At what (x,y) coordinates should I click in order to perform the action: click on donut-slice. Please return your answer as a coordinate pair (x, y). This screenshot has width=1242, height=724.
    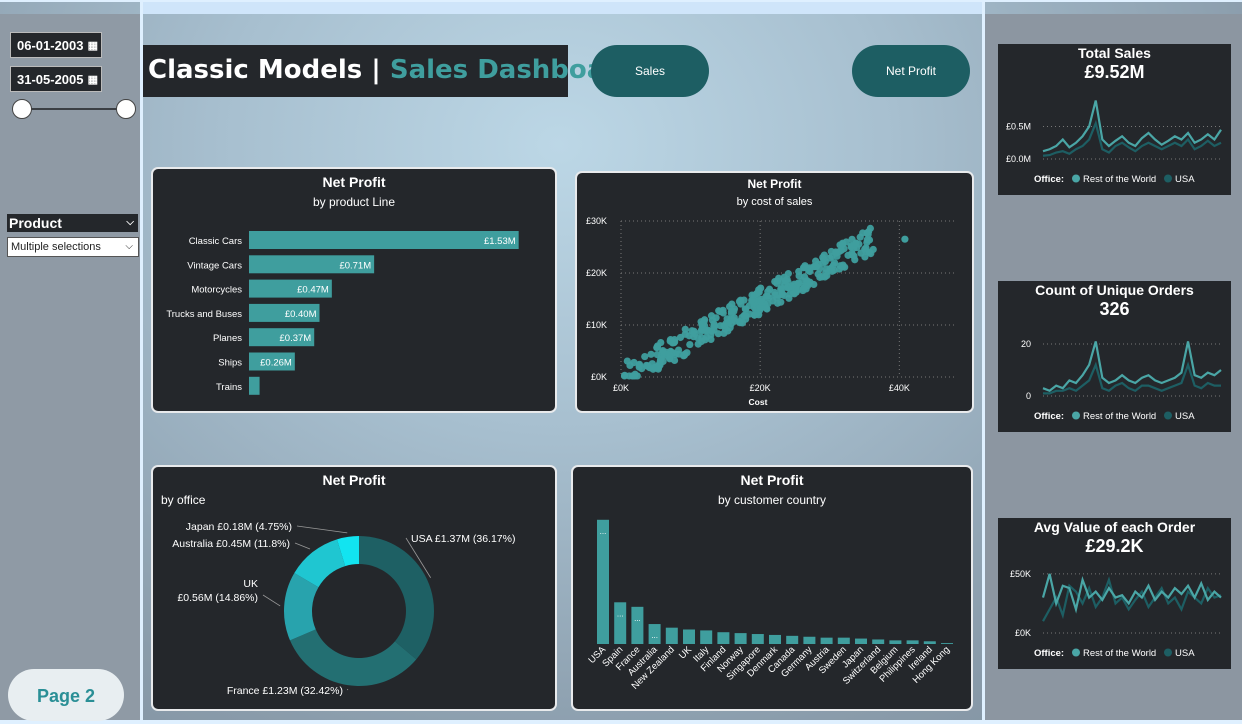
    Looking at the image, I should click on (353, 657).